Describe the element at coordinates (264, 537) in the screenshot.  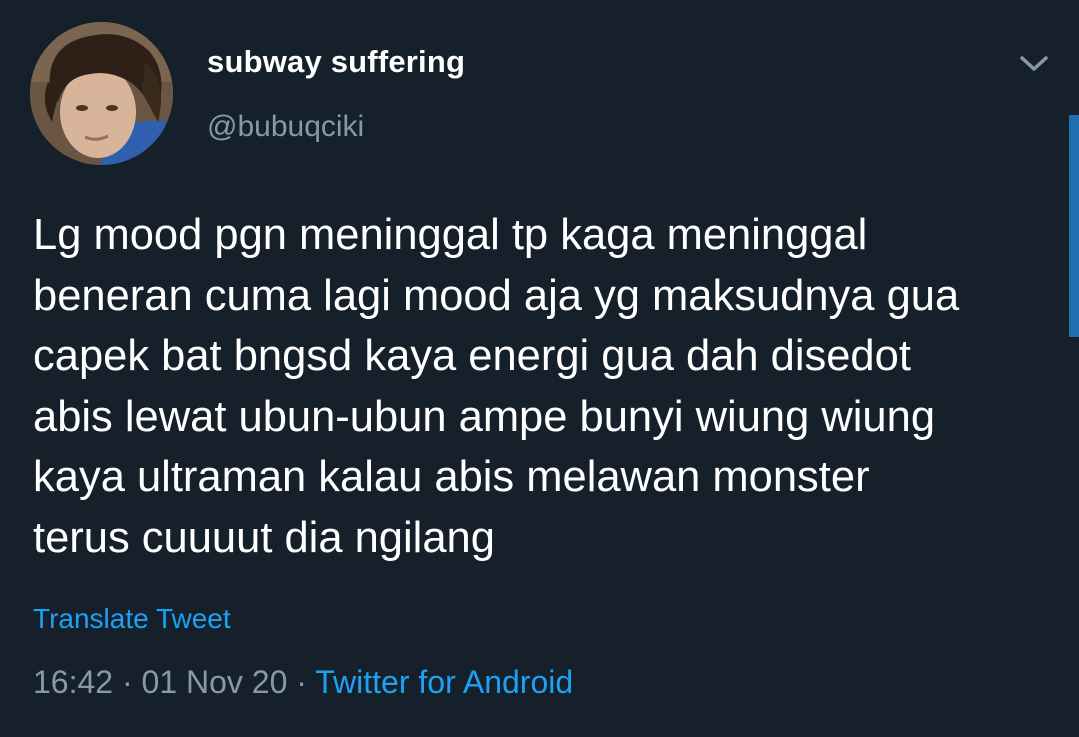
I see `tweet-text-line: terus cuuuut dia ngilang` at that location.